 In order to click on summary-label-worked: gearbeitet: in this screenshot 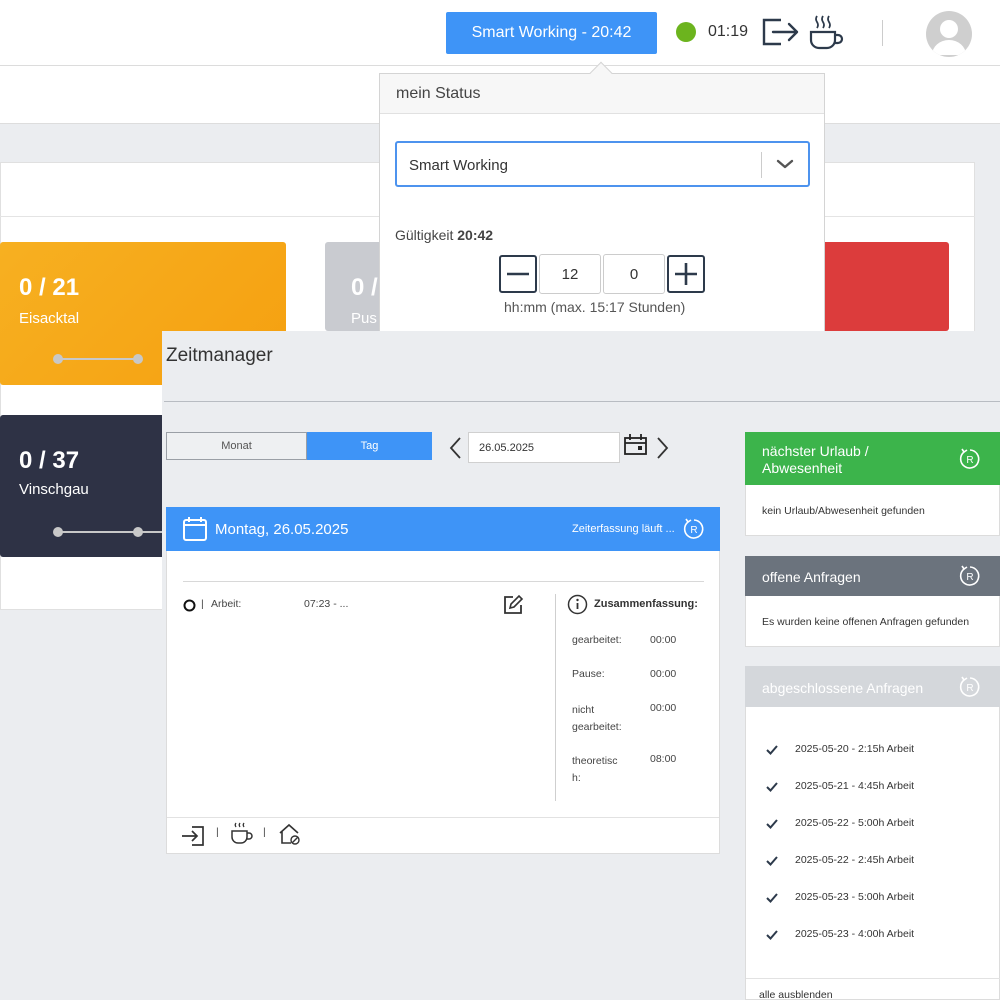, I will do `click(597, 640)`.